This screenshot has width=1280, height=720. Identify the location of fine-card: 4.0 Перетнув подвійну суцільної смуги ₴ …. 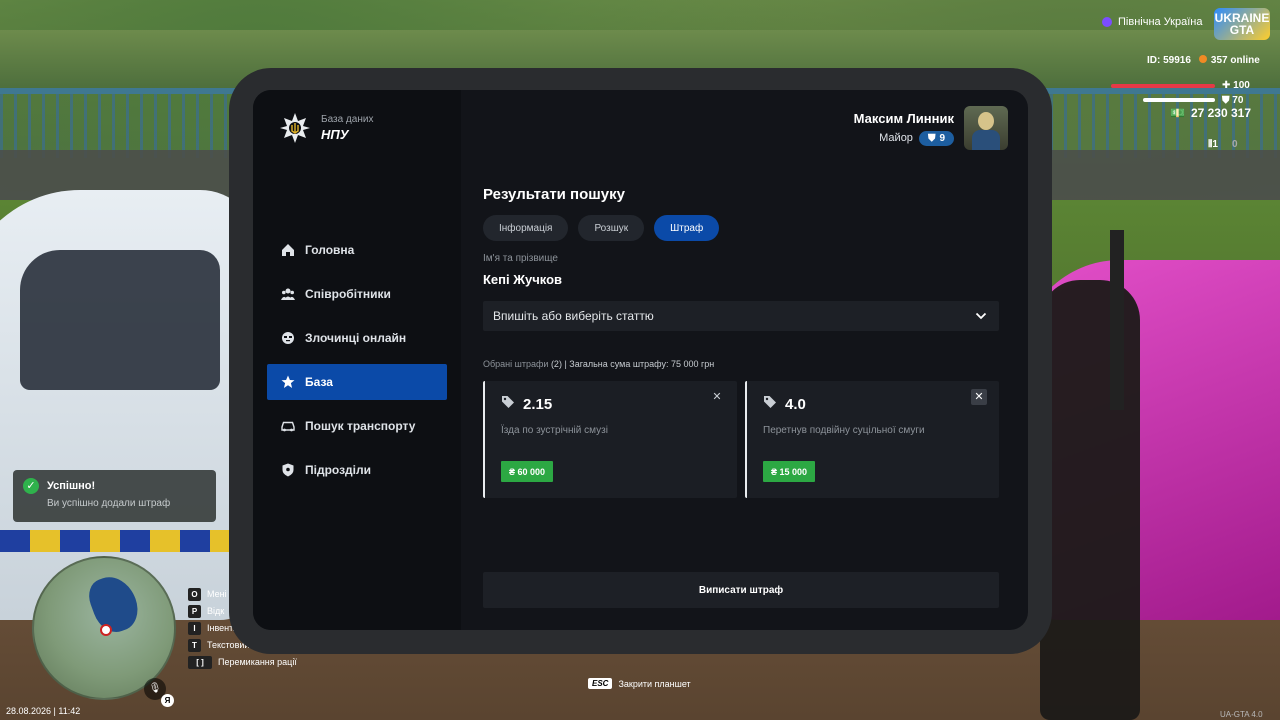
(872, 439).